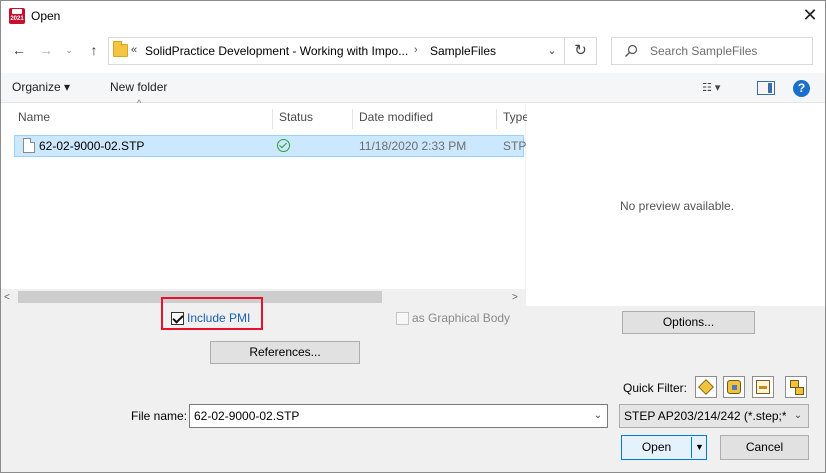  I want to click on quick-filter-label: Quick Filter:, so click(655, 388).